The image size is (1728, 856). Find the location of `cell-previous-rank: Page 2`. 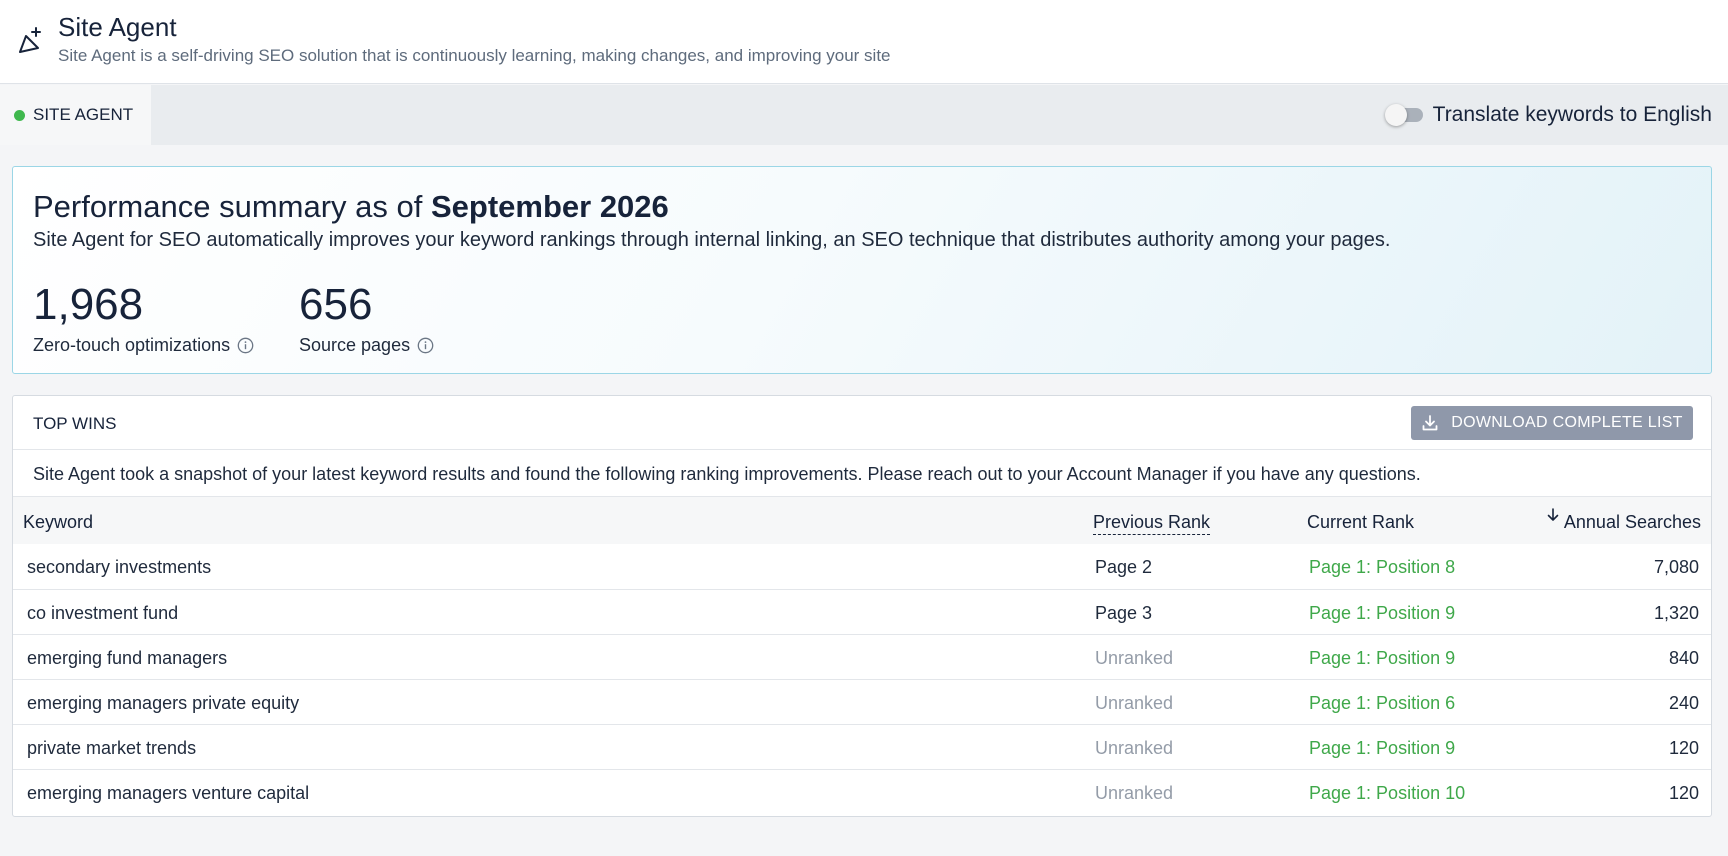

cell-previous-rank: Page 2 is located at coordinates (1124, 567).